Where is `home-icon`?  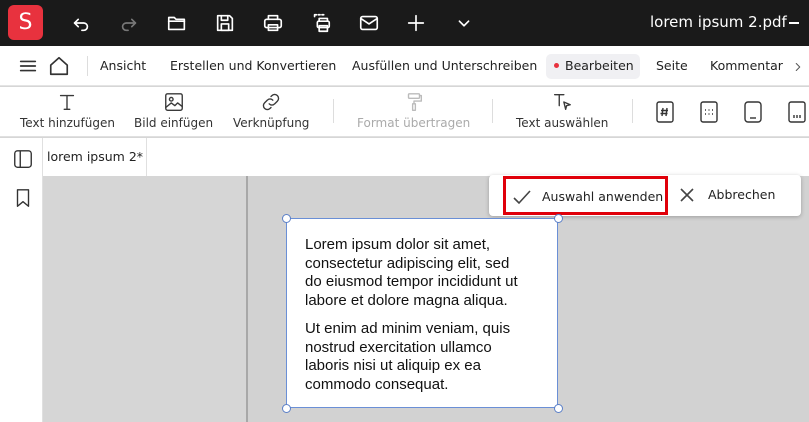 home-icon is located at coordinates (59, 66).